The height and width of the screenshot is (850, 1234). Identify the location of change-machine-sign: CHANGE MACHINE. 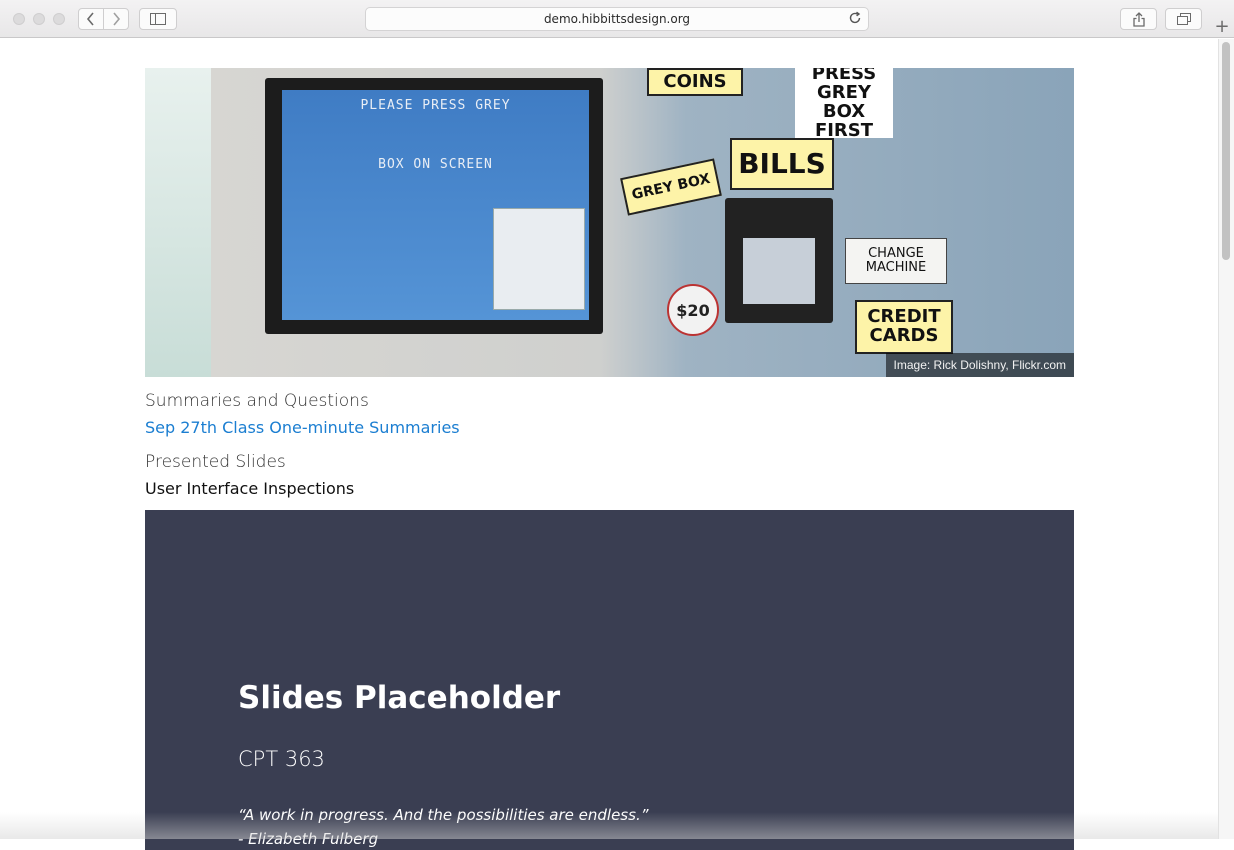
(896, 261).